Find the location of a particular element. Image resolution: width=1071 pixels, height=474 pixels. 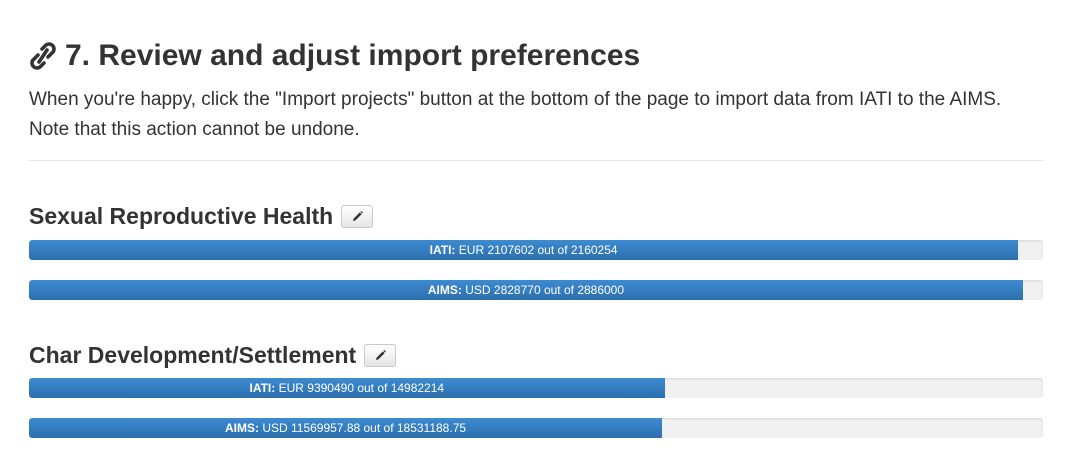

iati-progress-bar: IATI: EUR 9390490 out of 14982214 is located at coordinates (536, 388).